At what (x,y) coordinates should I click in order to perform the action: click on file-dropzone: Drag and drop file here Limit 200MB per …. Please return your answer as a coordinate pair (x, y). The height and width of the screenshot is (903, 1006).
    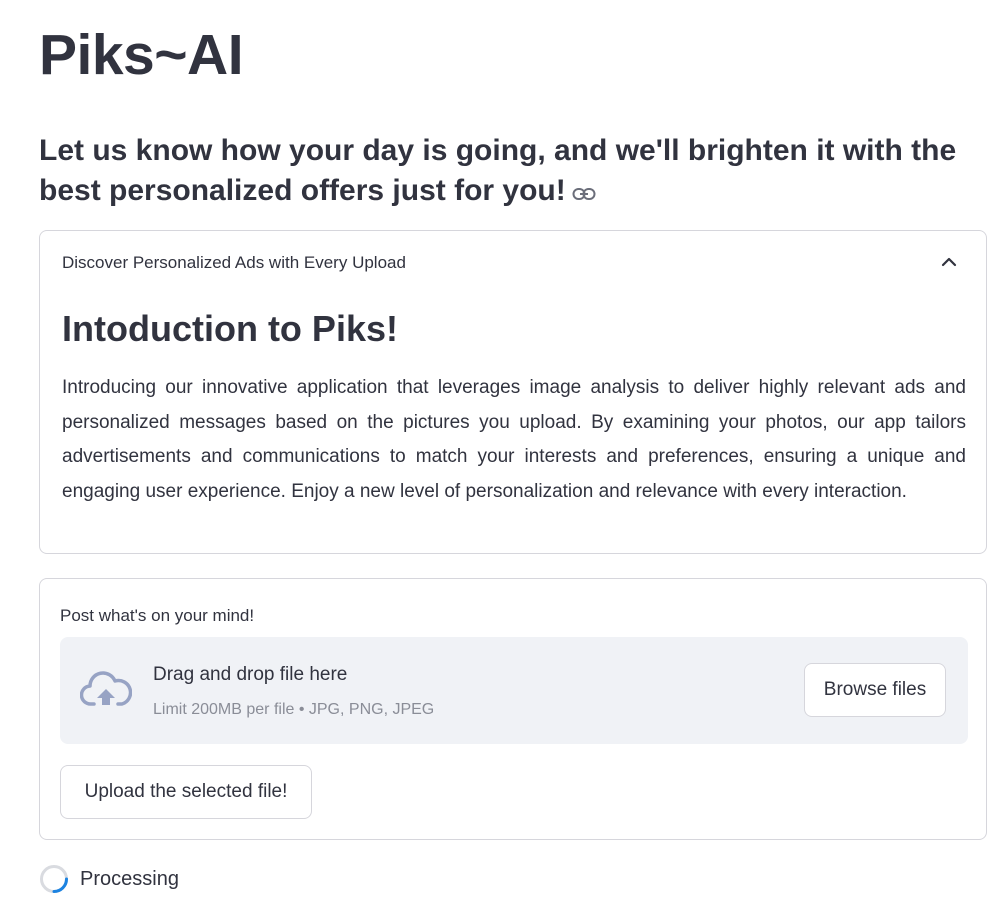
    Looking at the image, I should click on (514, 690).